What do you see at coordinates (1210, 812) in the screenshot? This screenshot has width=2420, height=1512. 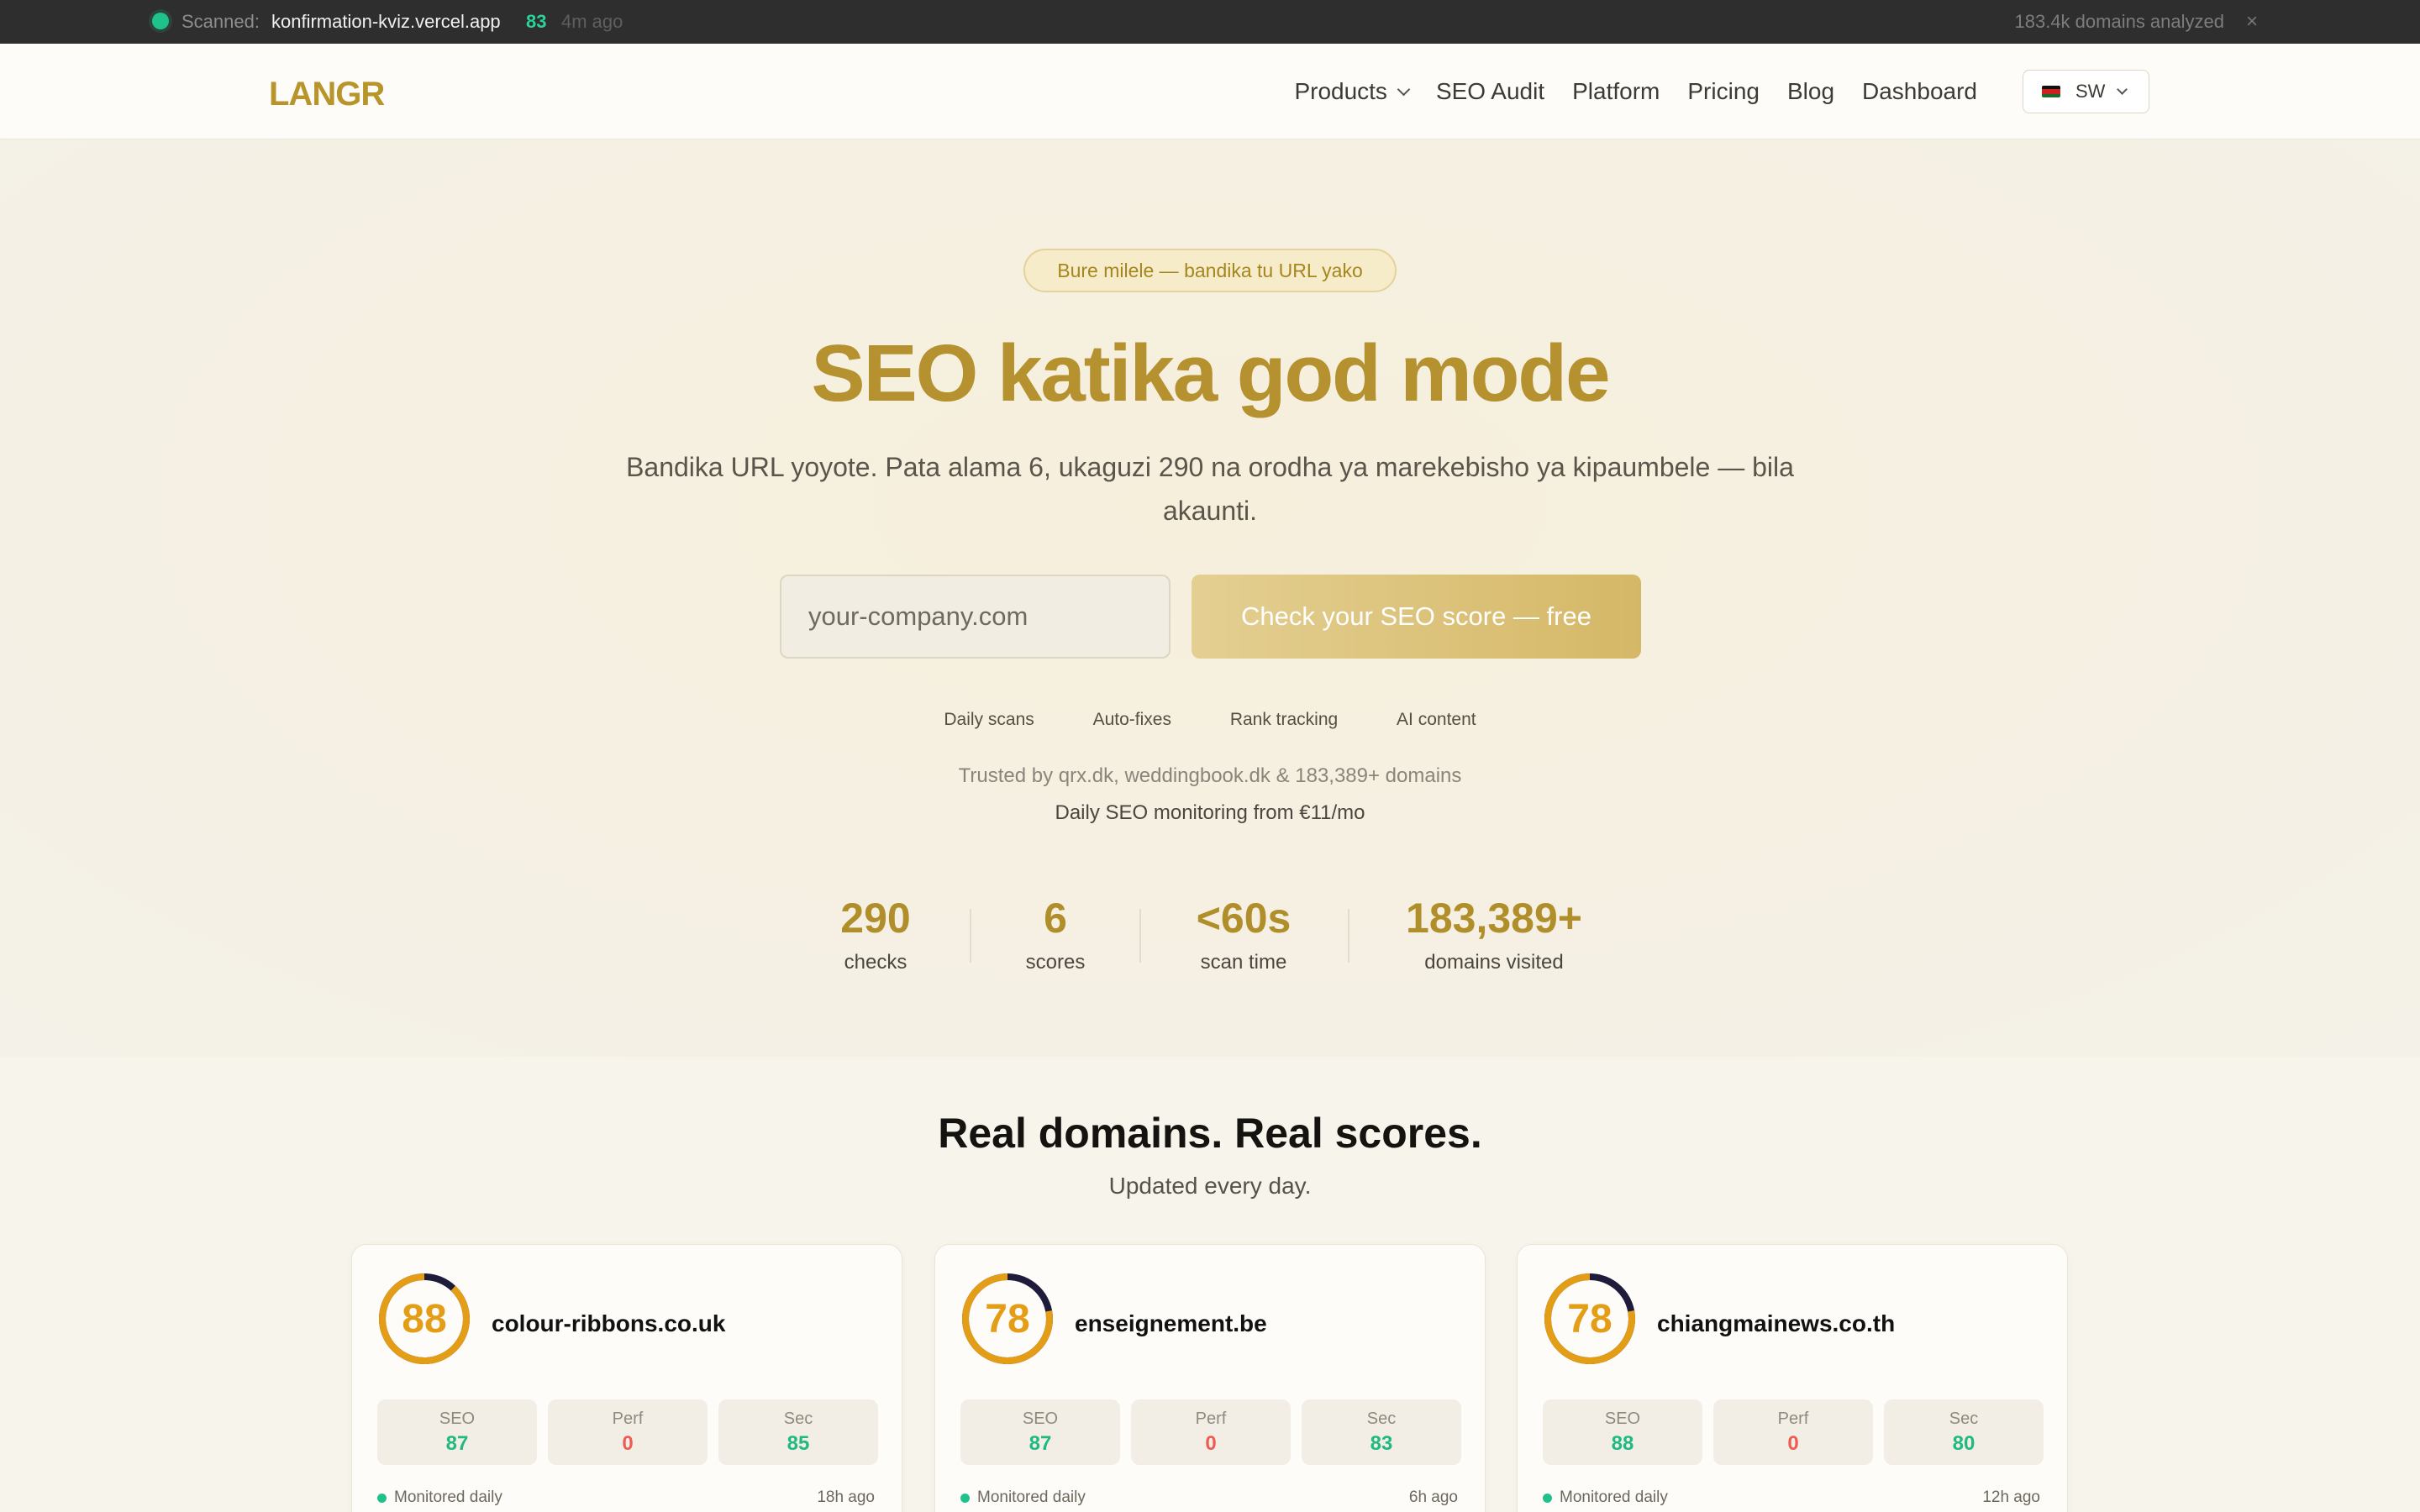 I see `pricing-text: Daily SEO monitoring from €11/mo` at bounding box center [1210, 812].